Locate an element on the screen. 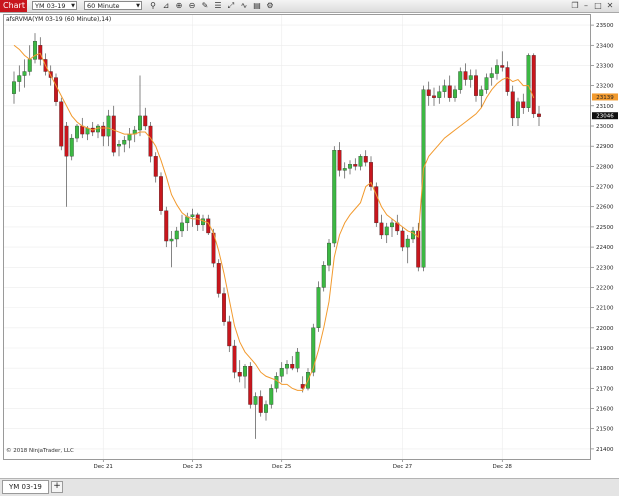 The image size is (619, 496). maximize-icon: □ is located at coordinates (598, 6).